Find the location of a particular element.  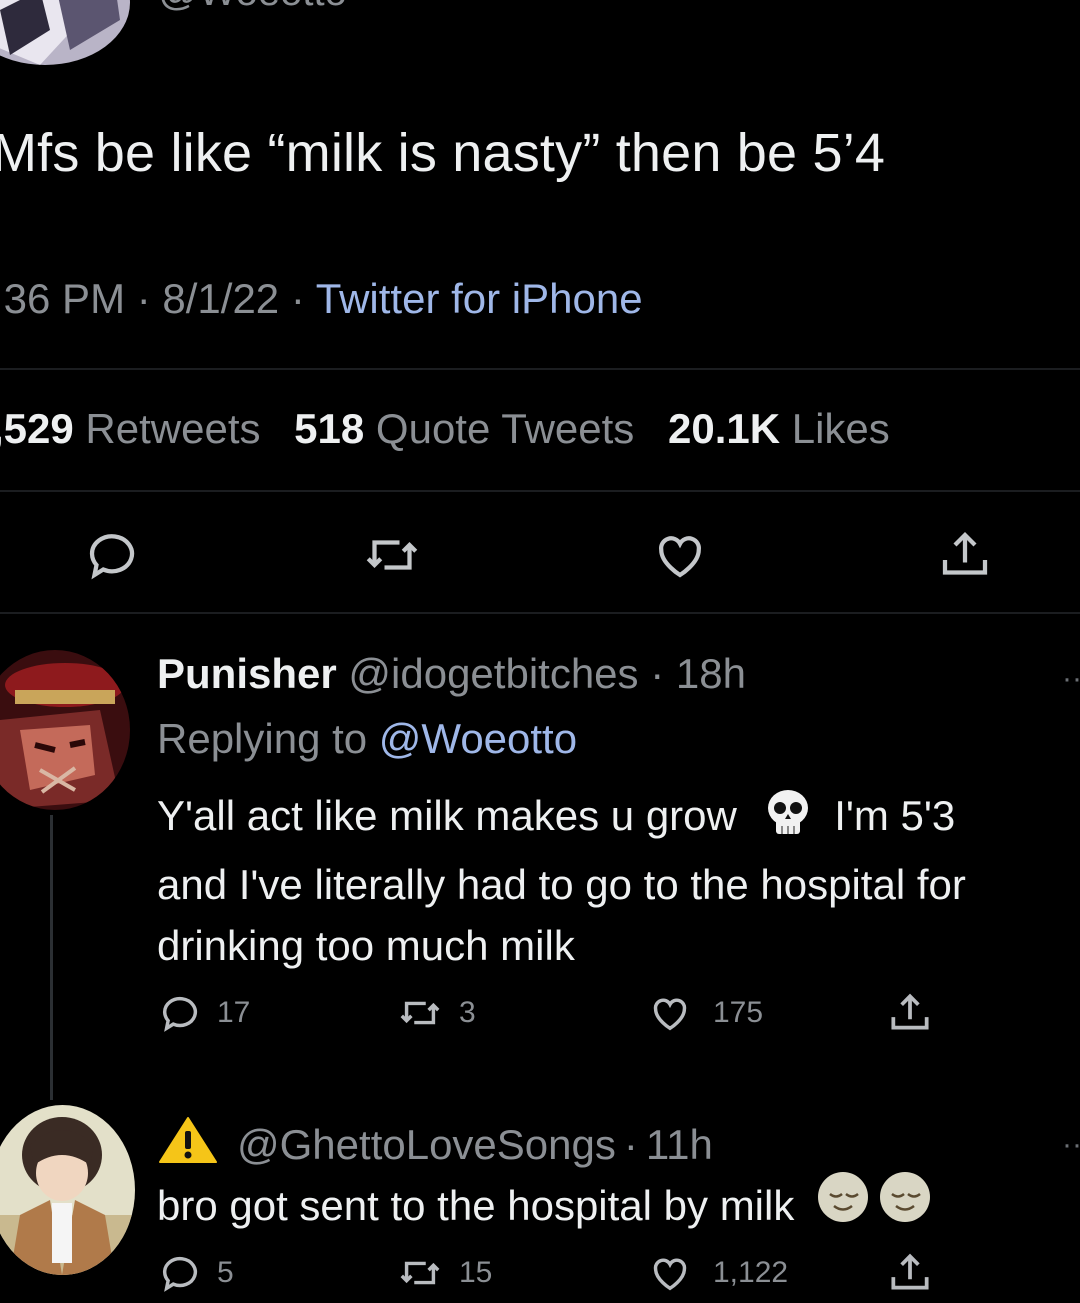

reply1-reply-count: 17 is located at coordinates (234, 1012).